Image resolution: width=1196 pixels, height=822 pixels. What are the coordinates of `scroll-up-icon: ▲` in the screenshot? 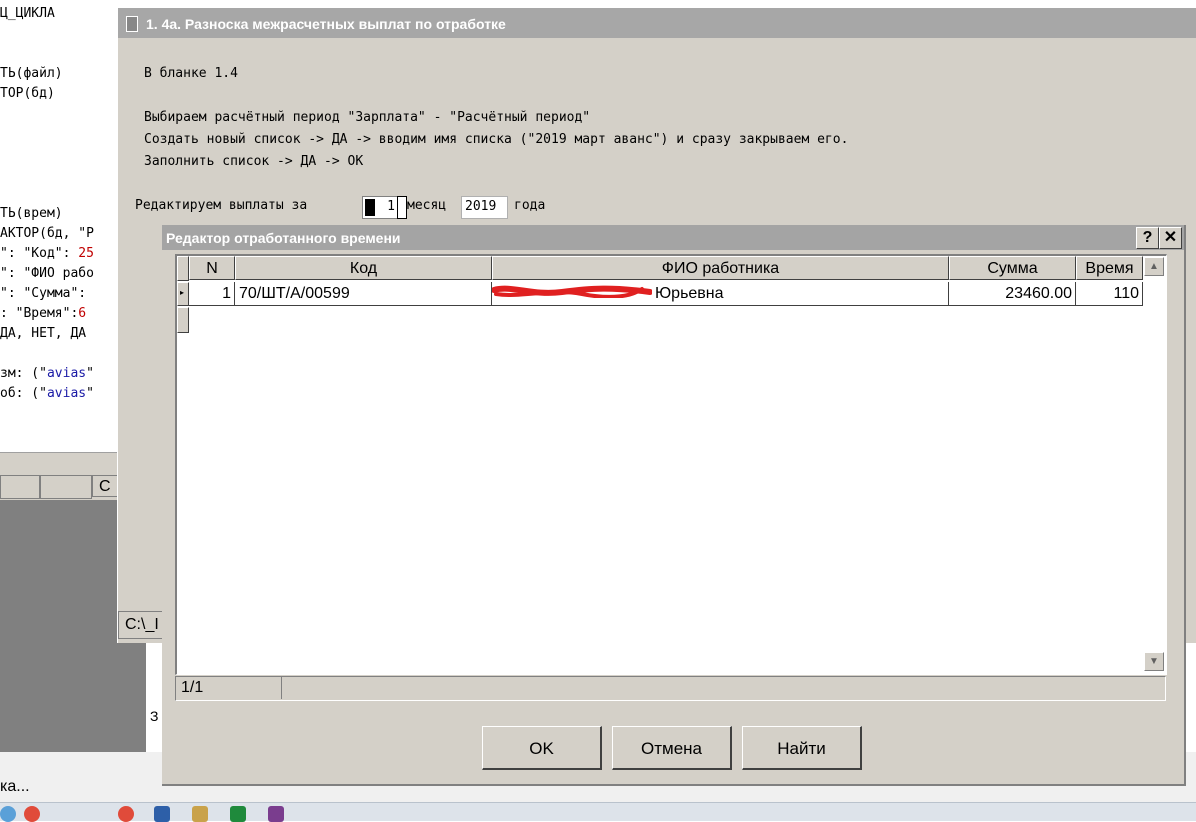 It's located at (1154, 266).